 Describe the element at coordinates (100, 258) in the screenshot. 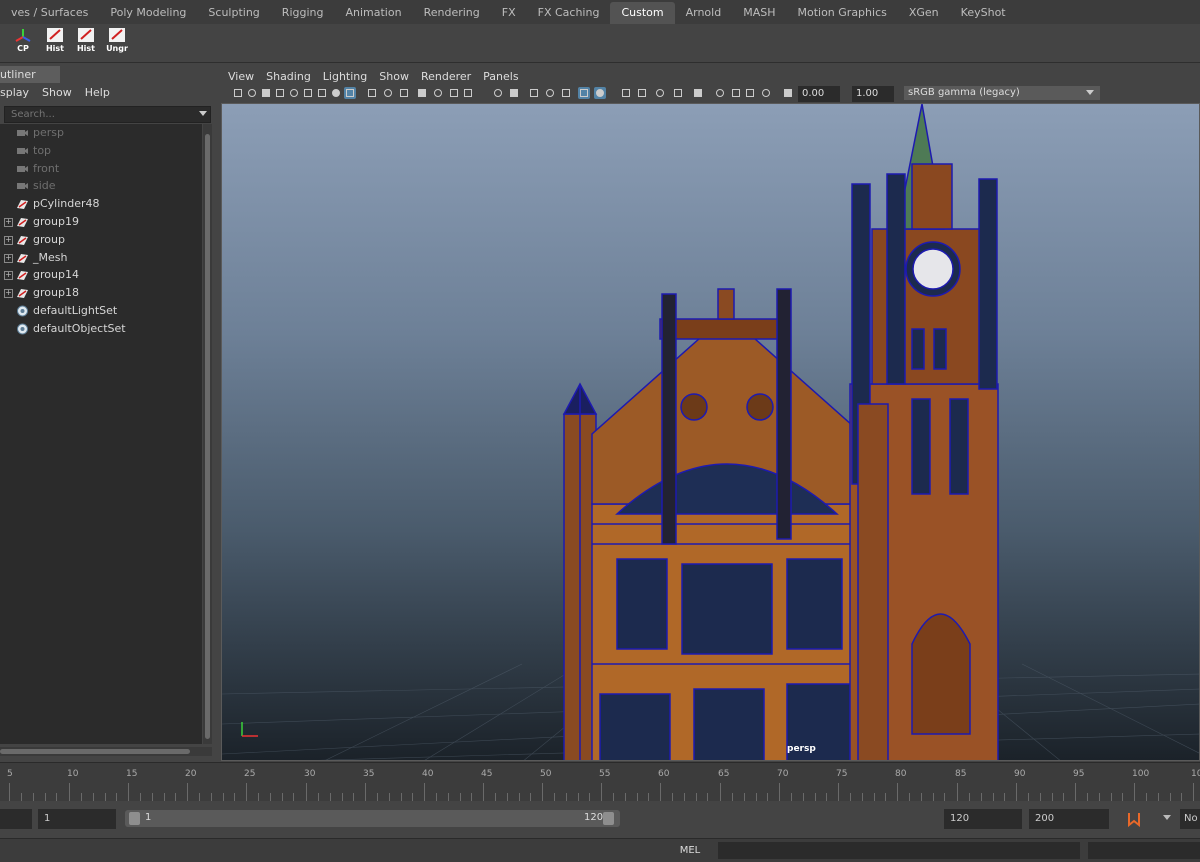

I see `outliner-item: + _Mesh` at that location.